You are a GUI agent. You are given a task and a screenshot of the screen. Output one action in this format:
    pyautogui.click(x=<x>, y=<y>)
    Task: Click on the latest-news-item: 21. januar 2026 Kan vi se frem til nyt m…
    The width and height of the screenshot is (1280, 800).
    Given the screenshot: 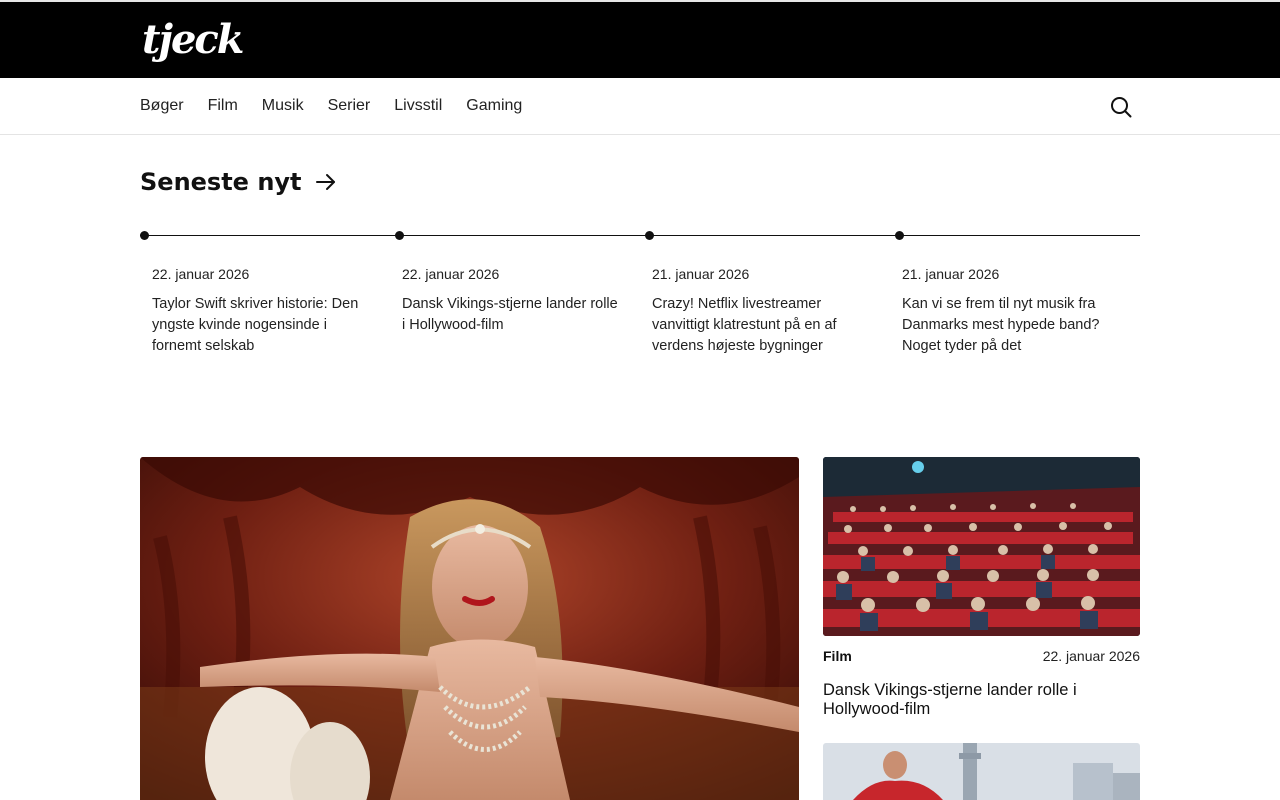 What is the action you would take?
    pyautogui.click(x=1012, y=309)
    